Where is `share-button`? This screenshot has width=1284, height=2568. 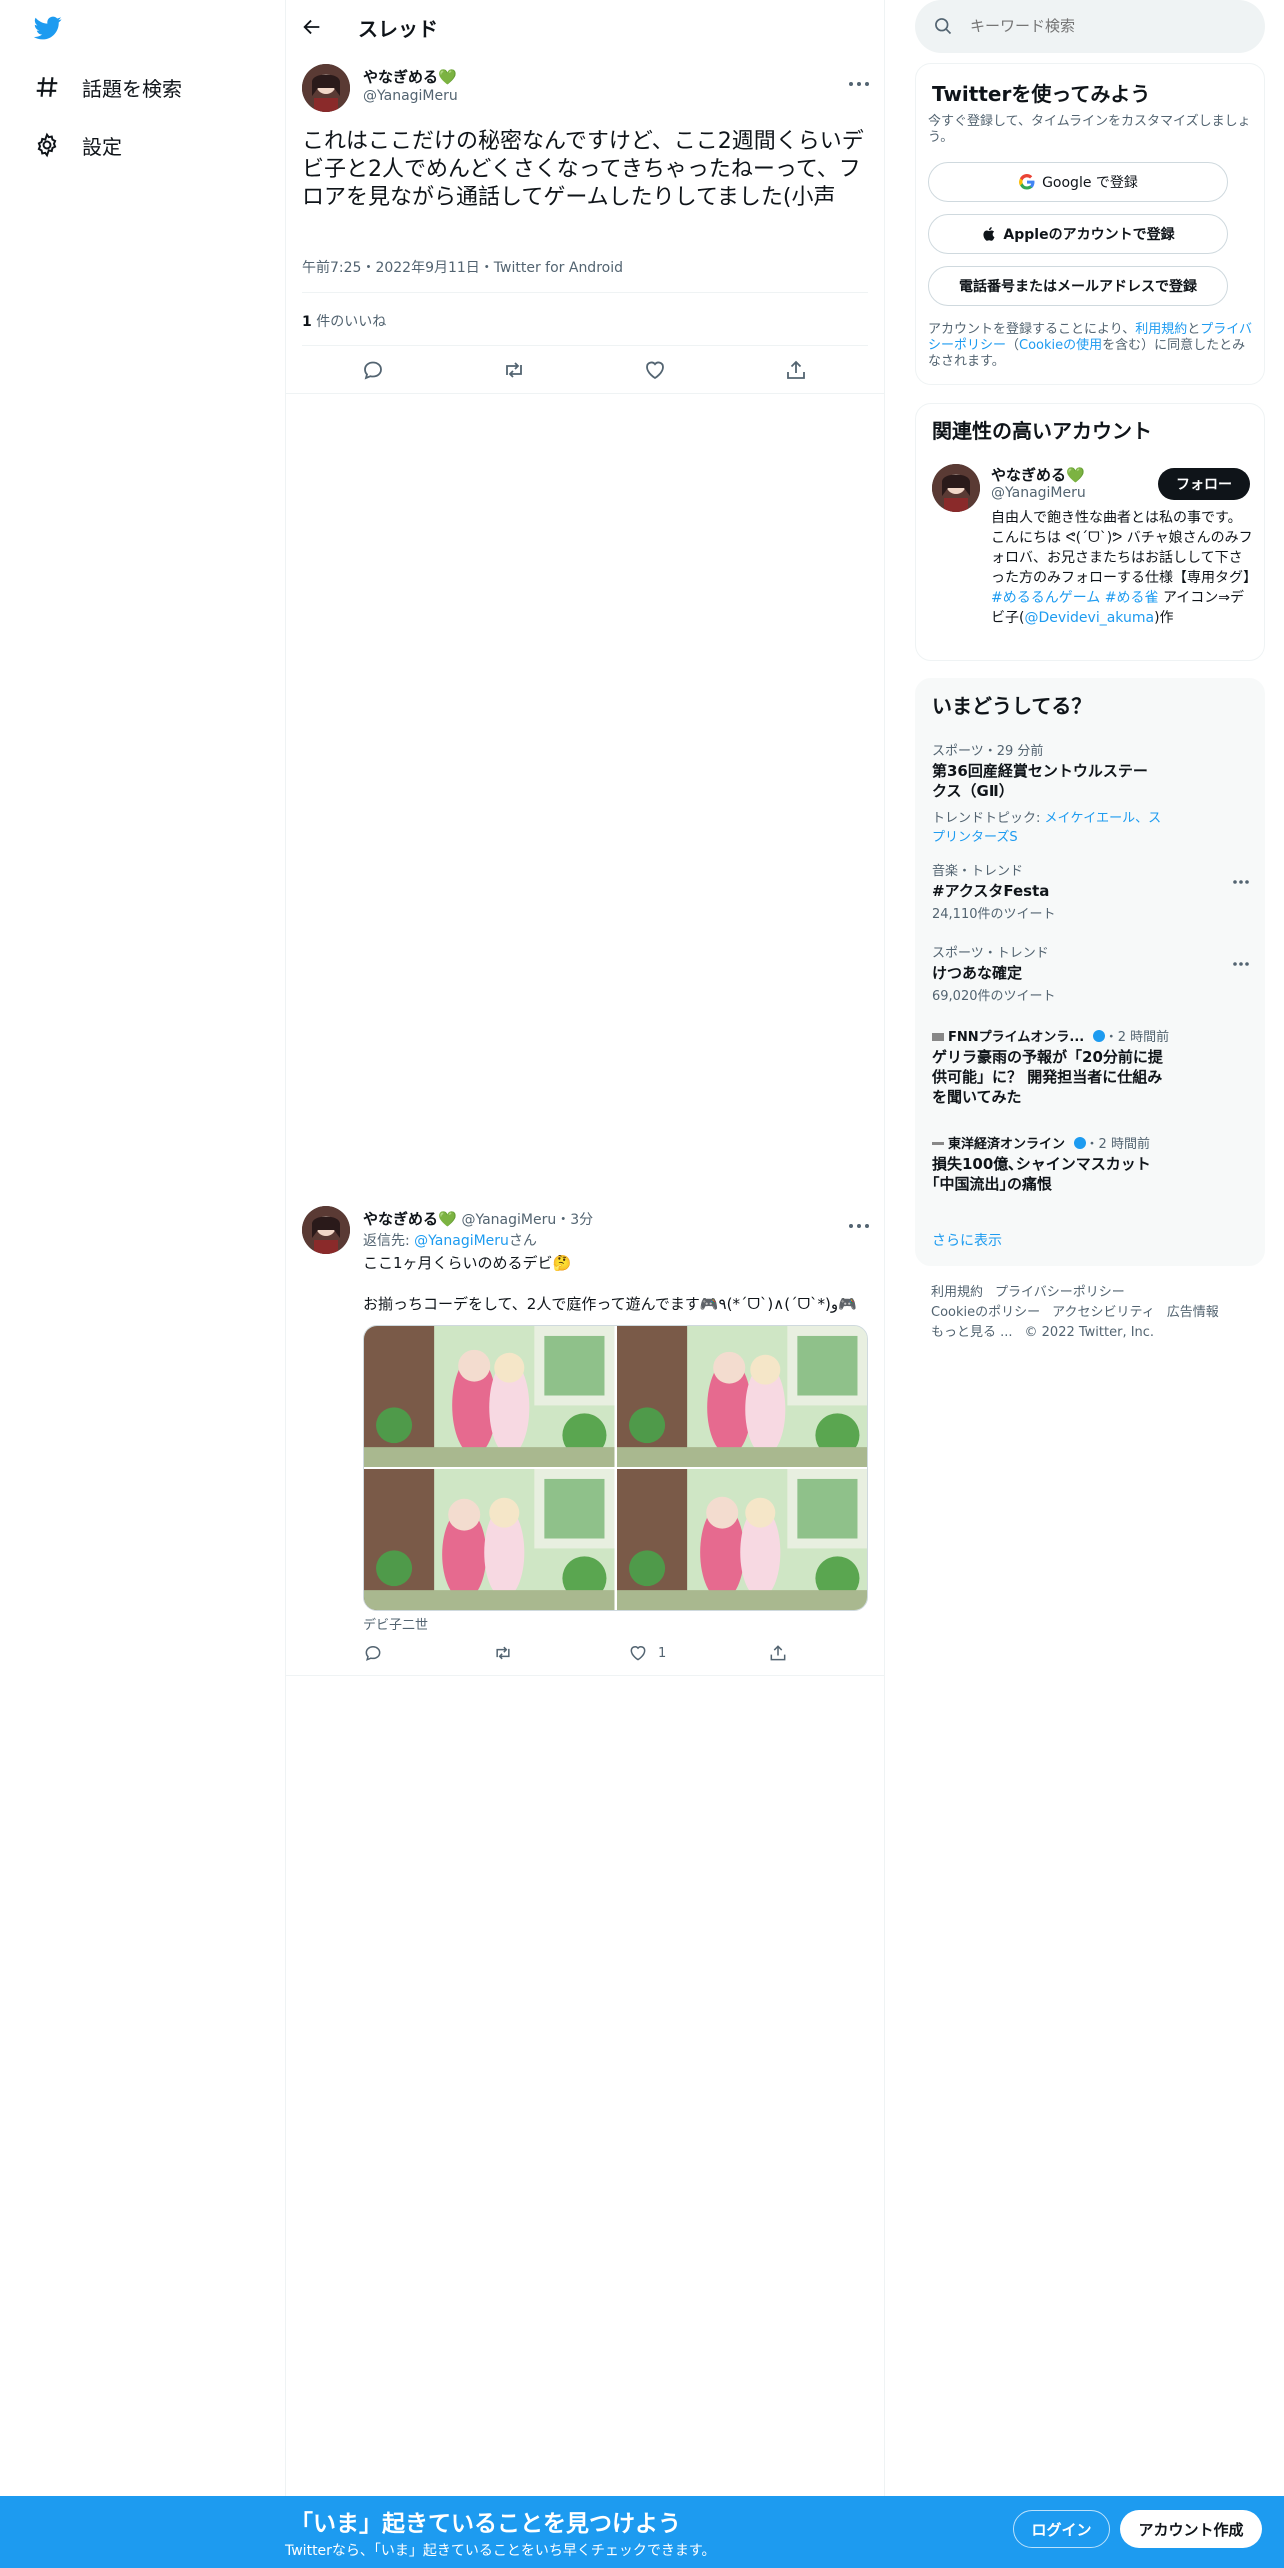
share-button is located at coordinates (783, 1653).